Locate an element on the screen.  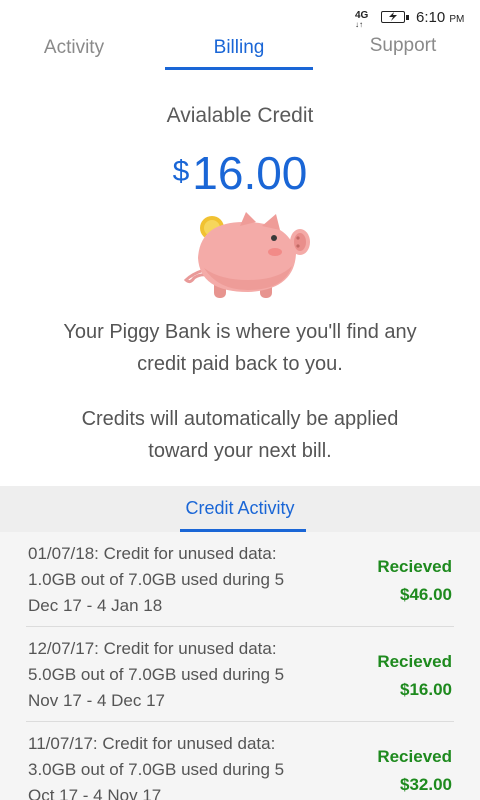
credit-description-line: Oct 17 - 4 Nov 17 is located at coordinates (95, 793).